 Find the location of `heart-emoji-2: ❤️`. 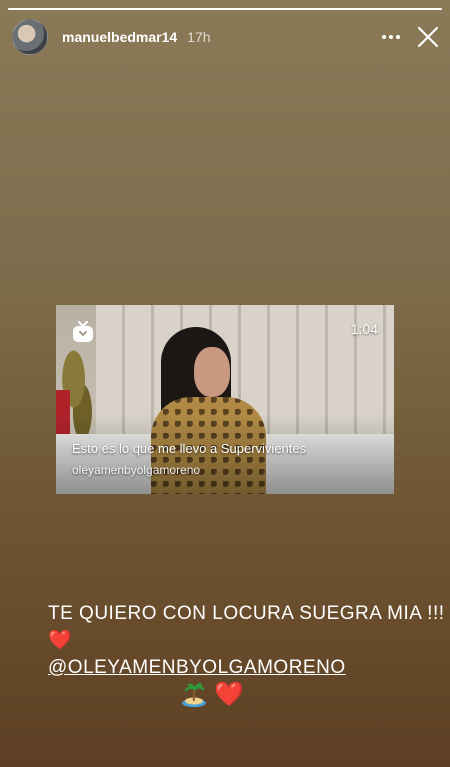

heart-emoji-2: ❤️ is located at coordinates (229, 694).